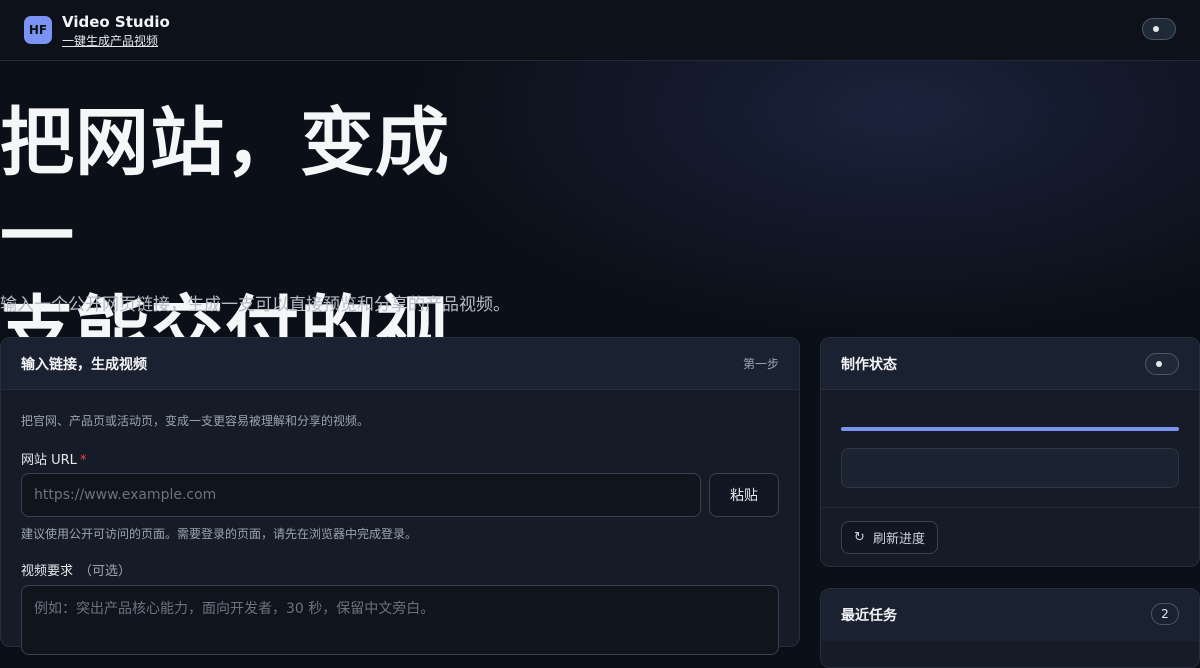 The height and width of the screenshot is (668, 1200). I want to click on status-toggle, so click(1162, 364).